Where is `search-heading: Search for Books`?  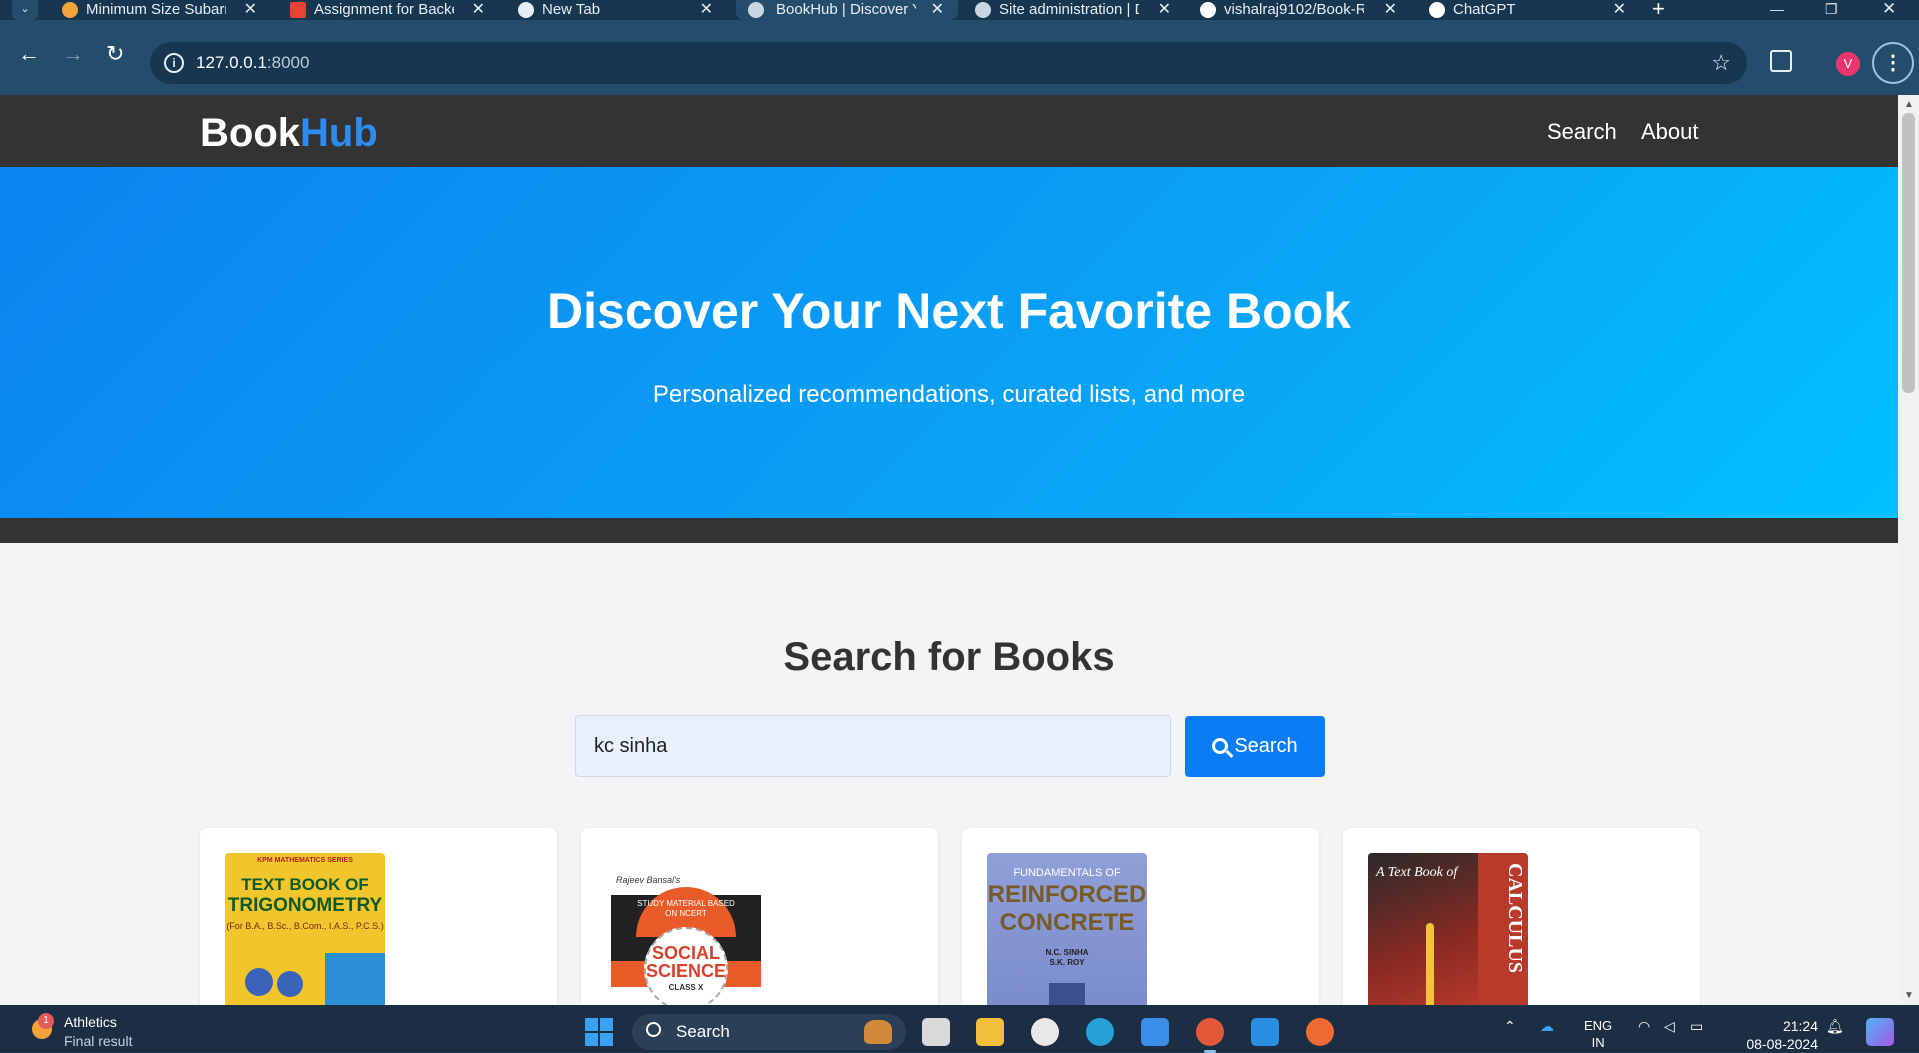 search-heading: Search for Books is located at coordinates (949, 657).